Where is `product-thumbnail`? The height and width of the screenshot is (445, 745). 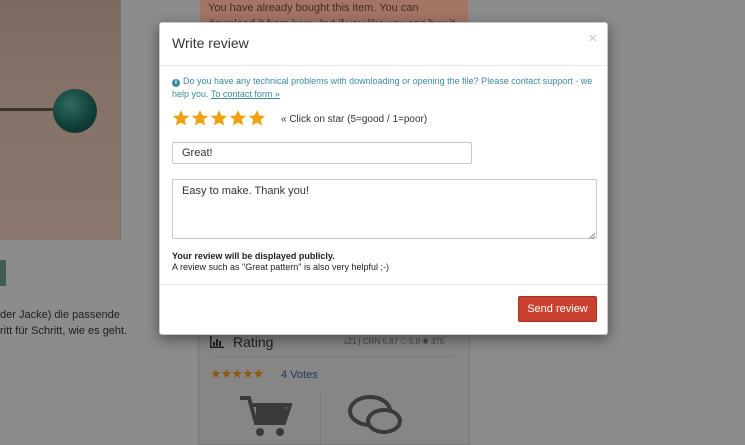
product-thumbnail is located at coordinates (3, 273).